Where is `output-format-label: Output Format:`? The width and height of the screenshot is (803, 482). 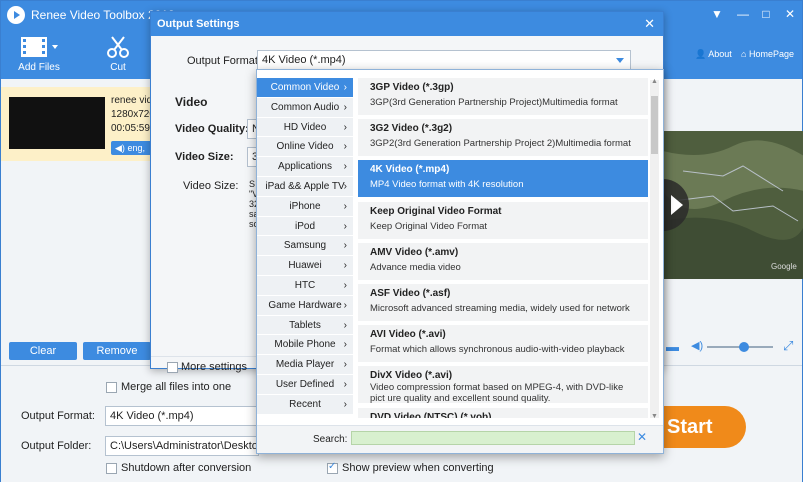
output-format-label: Output Format: is located at coordinates (58, 416).